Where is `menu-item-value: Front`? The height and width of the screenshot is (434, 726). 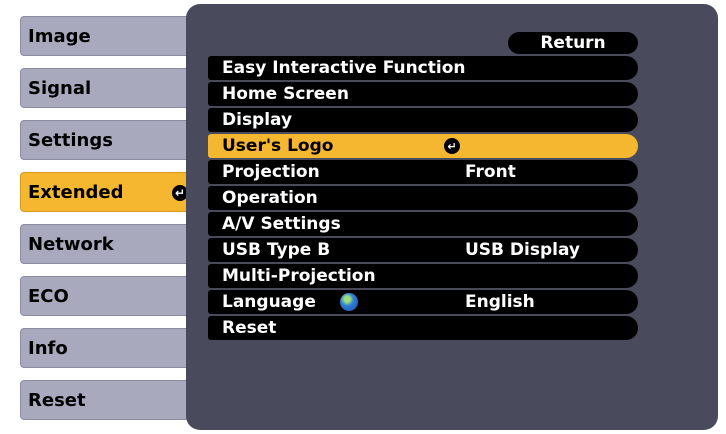
menu-item-value: Front is located at coordinates (490, 172).